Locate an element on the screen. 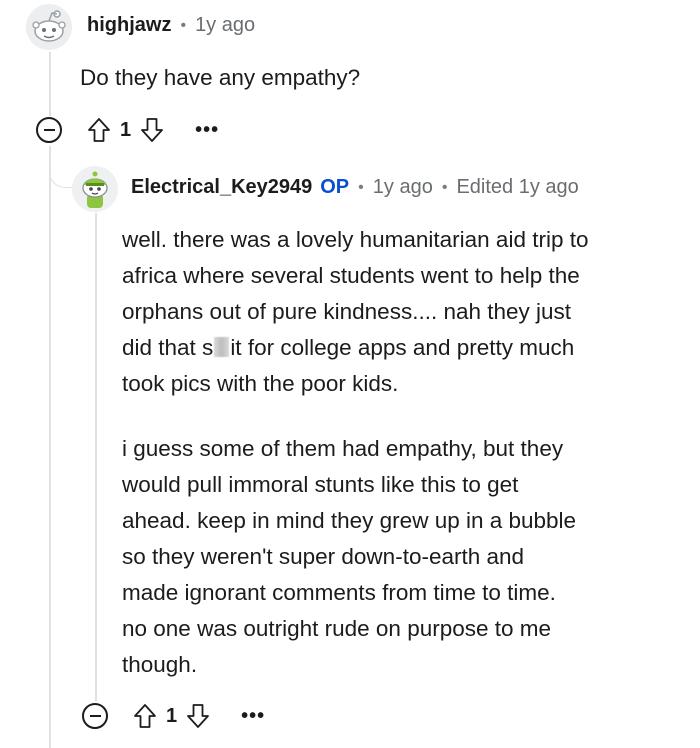 The height and width of the screenshot is (748, 700). green-snoo-avatar-icon is located at coordinates (95, 189).